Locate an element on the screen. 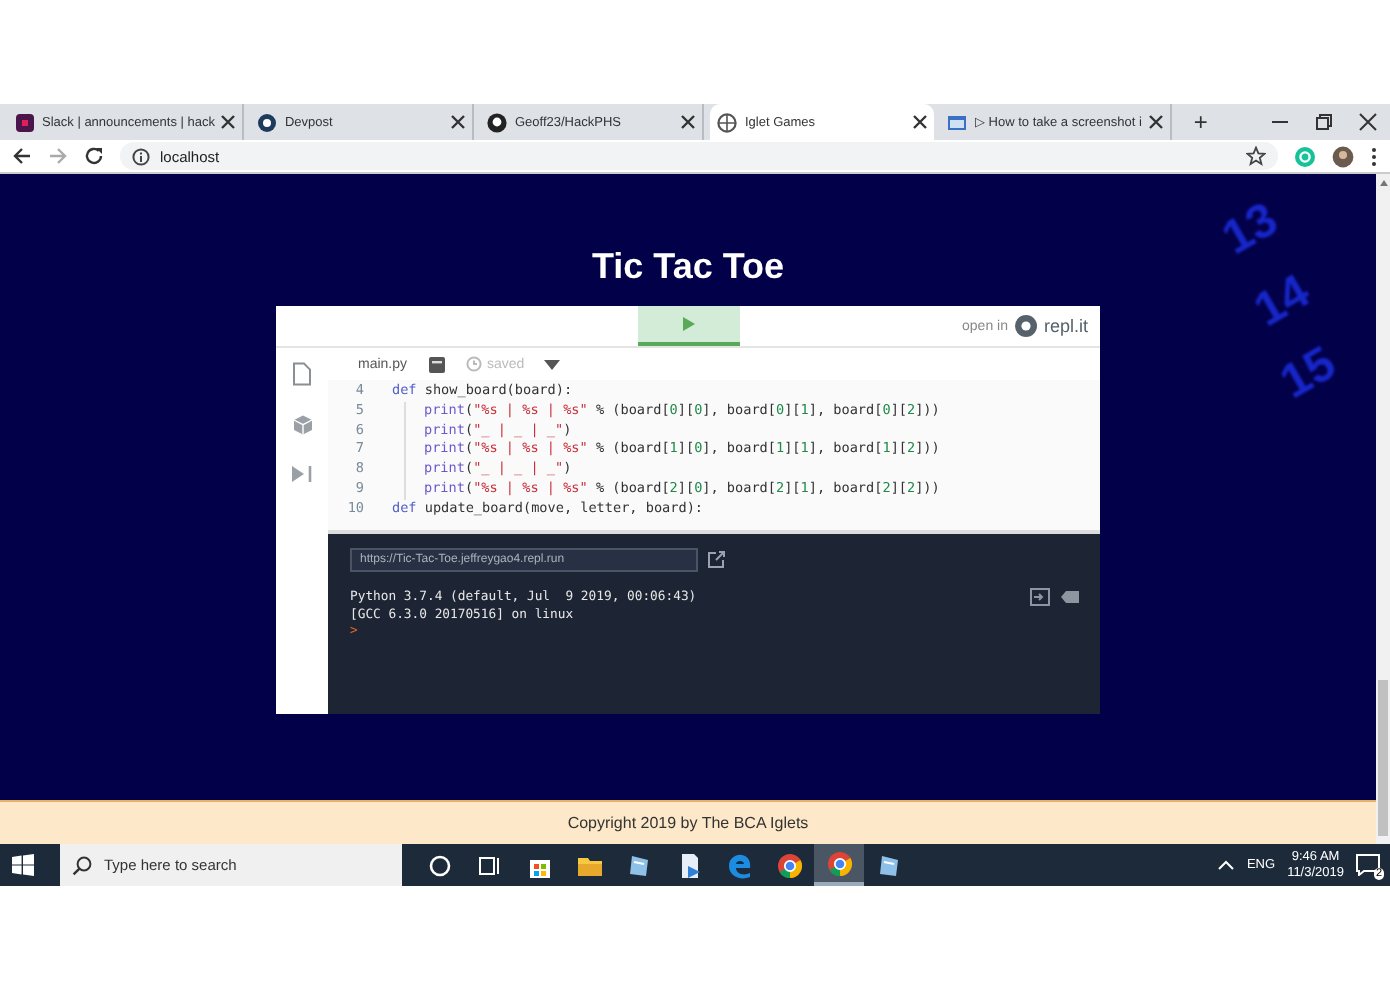  clear-icon is located at coordinates (1070, 597).